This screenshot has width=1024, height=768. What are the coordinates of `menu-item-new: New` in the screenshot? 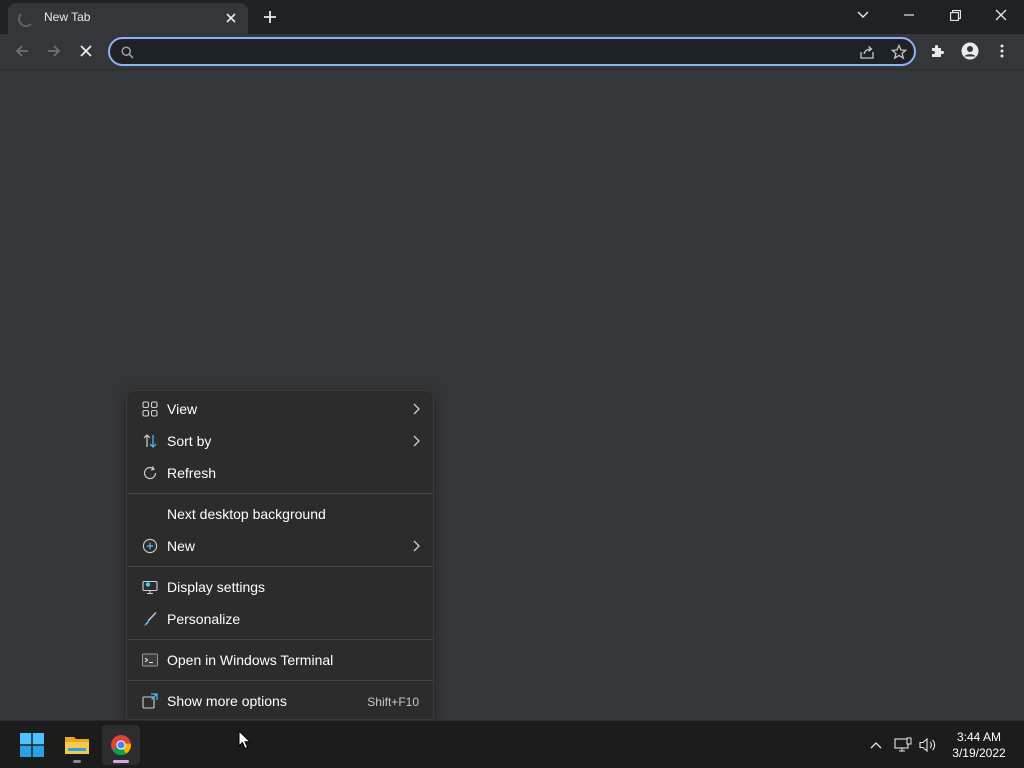 It's located at (280, 546).